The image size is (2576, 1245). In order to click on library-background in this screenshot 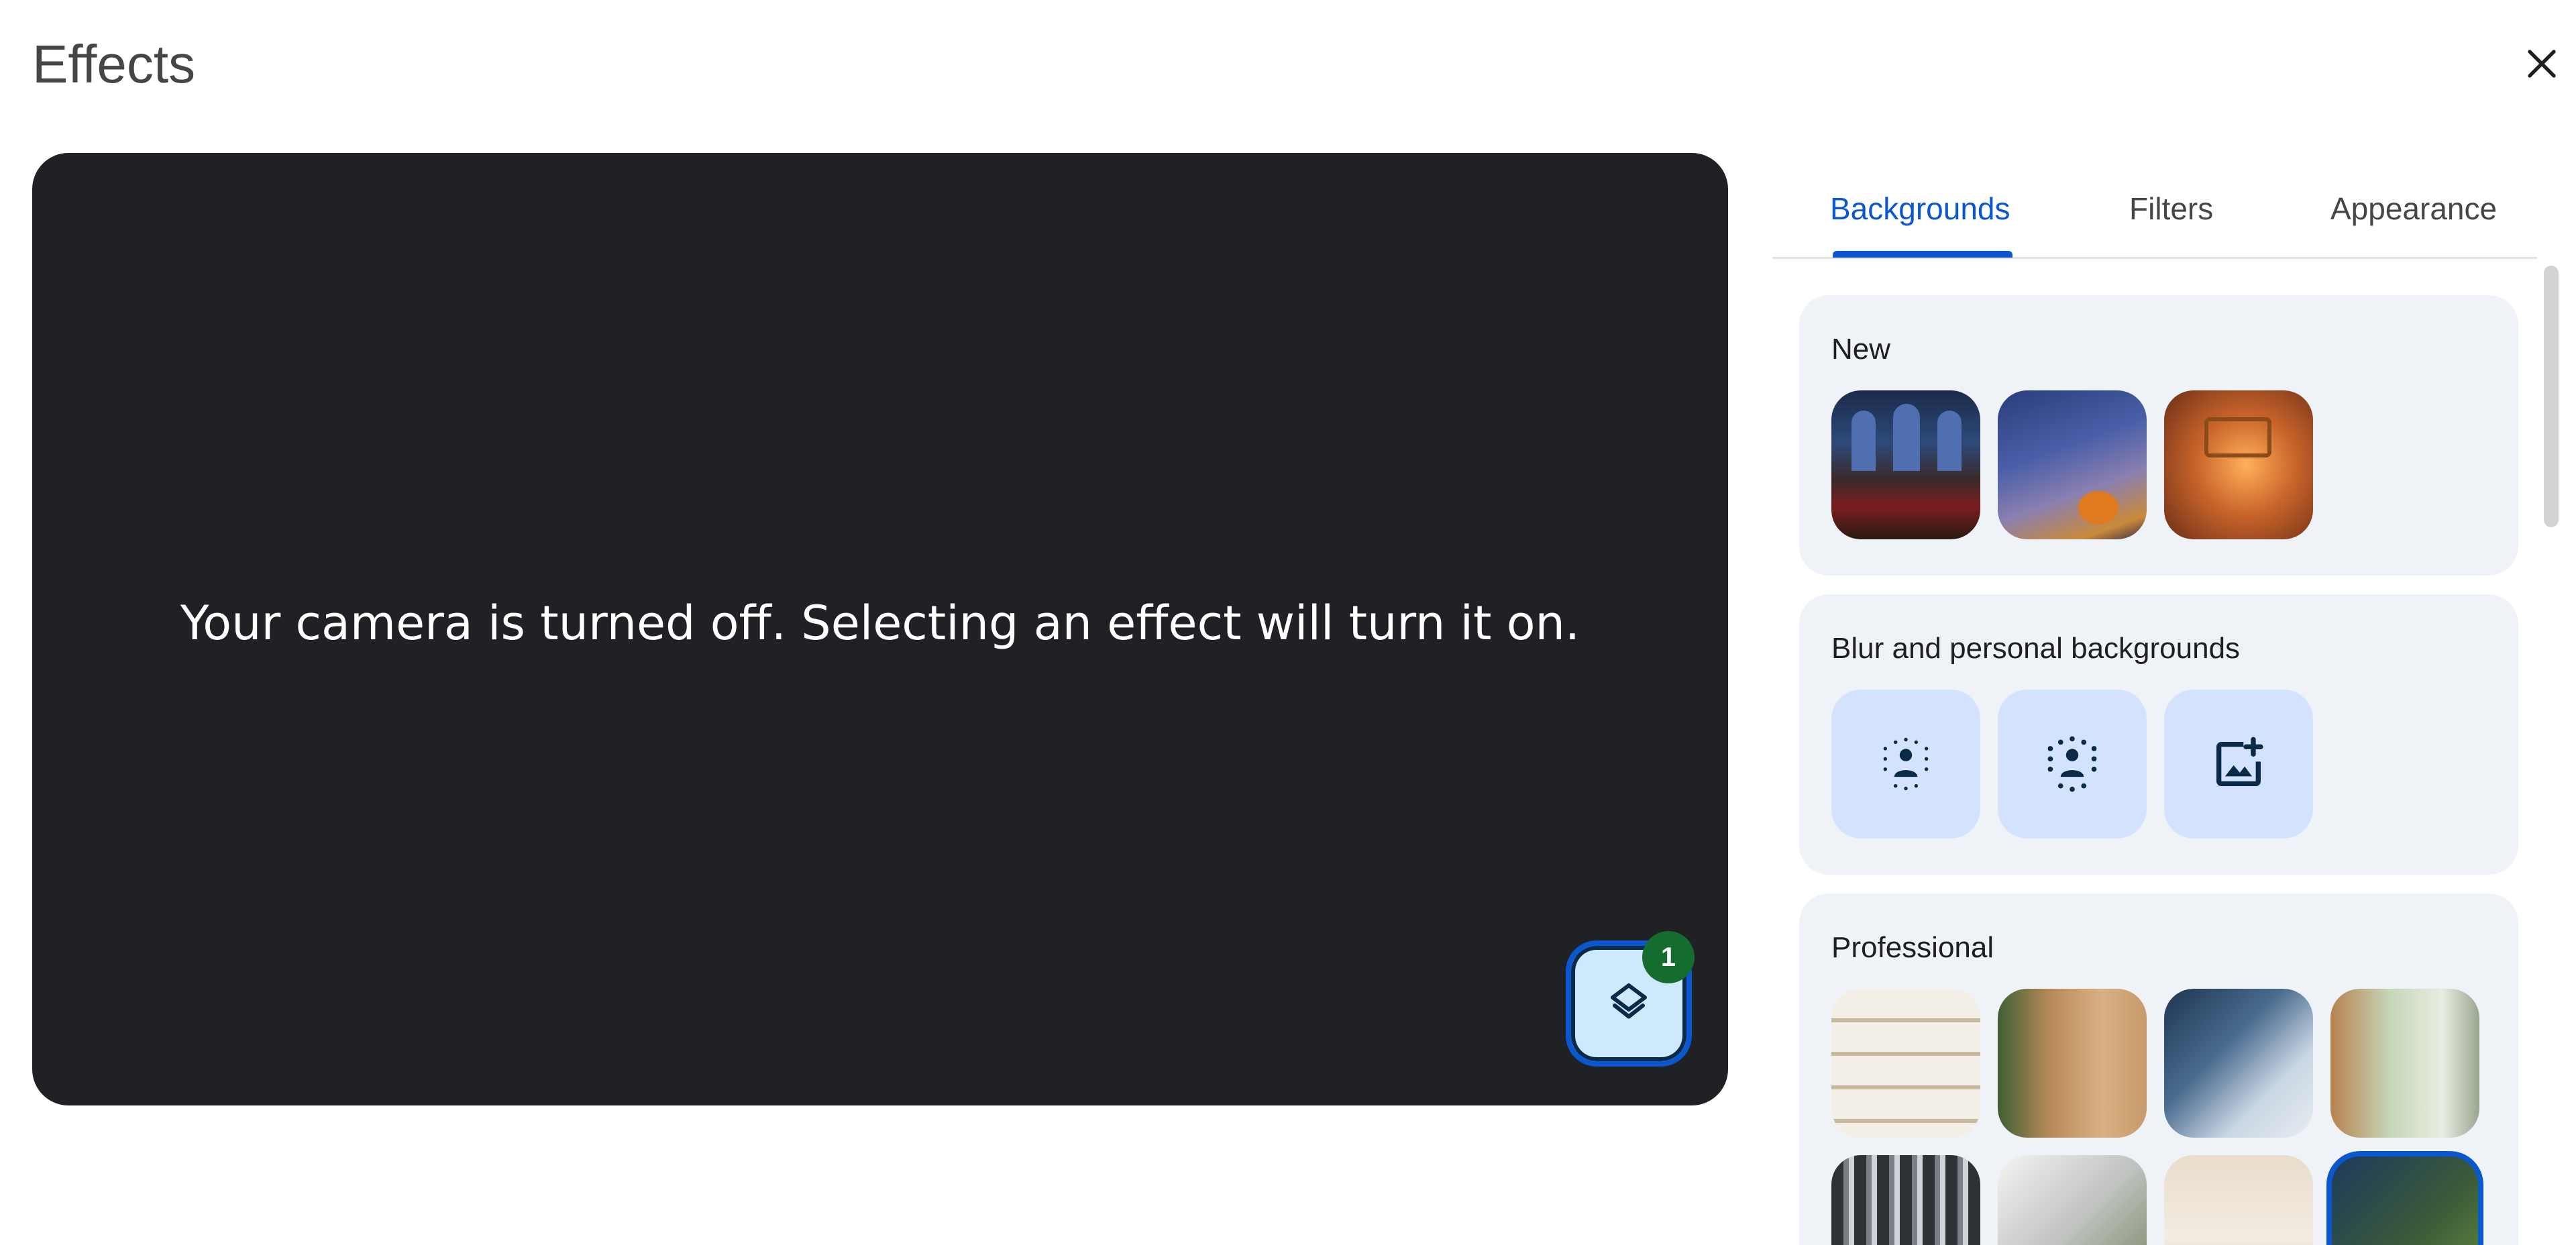, I will do `click(1905, 1200)`.